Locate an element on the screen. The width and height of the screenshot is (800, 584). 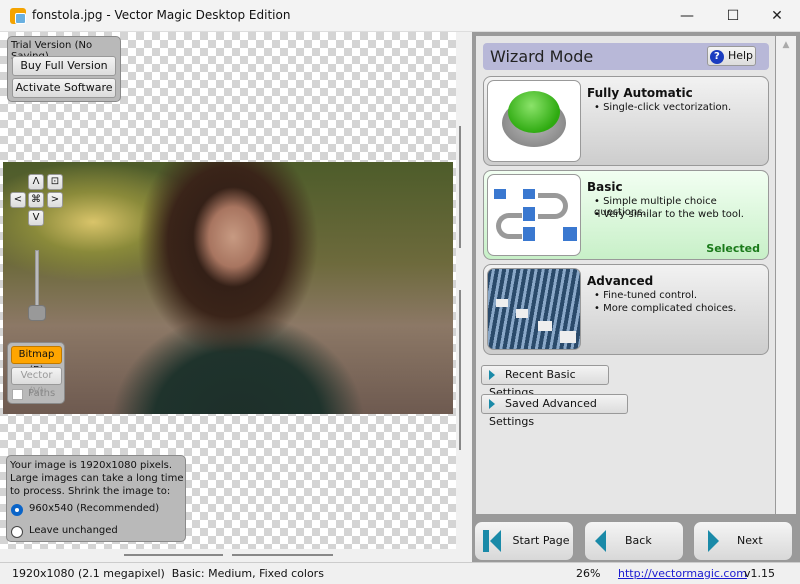
activate-software-button: Activate Software is located at coordinates (64, 88).